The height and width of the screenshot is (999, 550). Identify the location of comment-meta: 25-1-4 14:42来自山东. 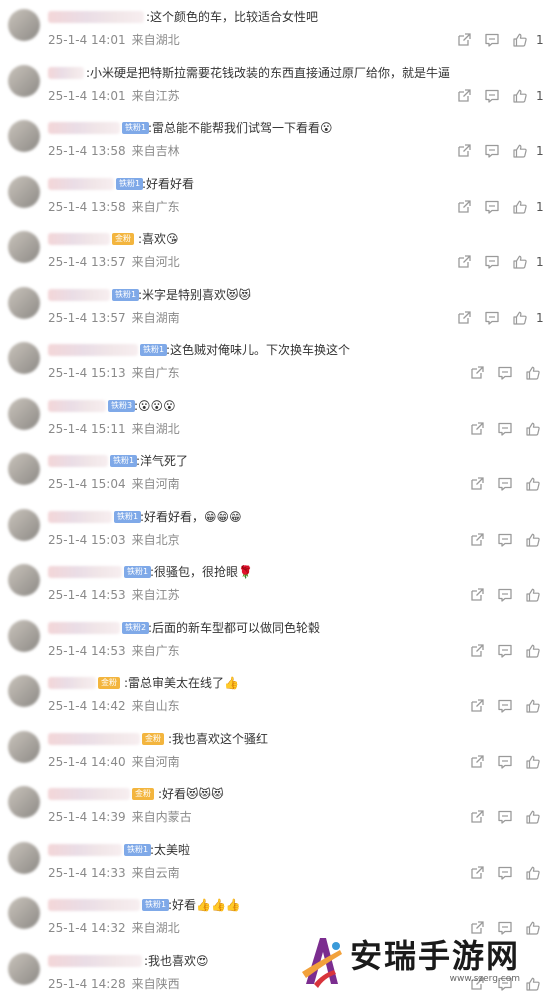
(114, 706).